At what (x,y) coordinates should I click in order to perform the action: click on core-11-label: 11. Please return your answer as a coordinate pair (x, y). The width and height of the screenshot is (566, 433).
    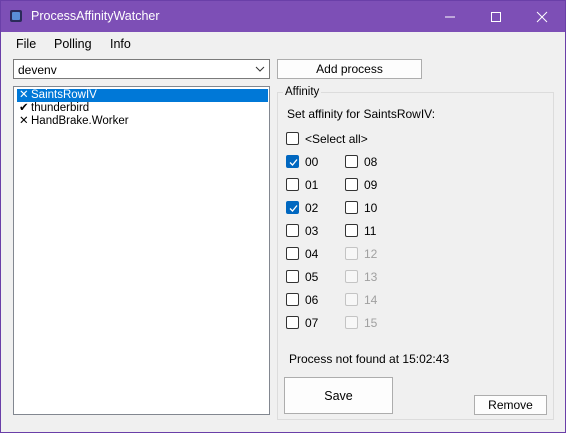
    Looking at the image, I should click on (370, 231).